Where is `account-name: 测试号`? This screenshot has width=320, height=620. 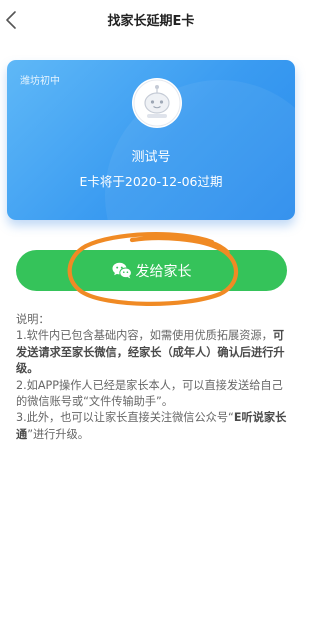
account-name: 测试号 is located at coordinates (151, 157).